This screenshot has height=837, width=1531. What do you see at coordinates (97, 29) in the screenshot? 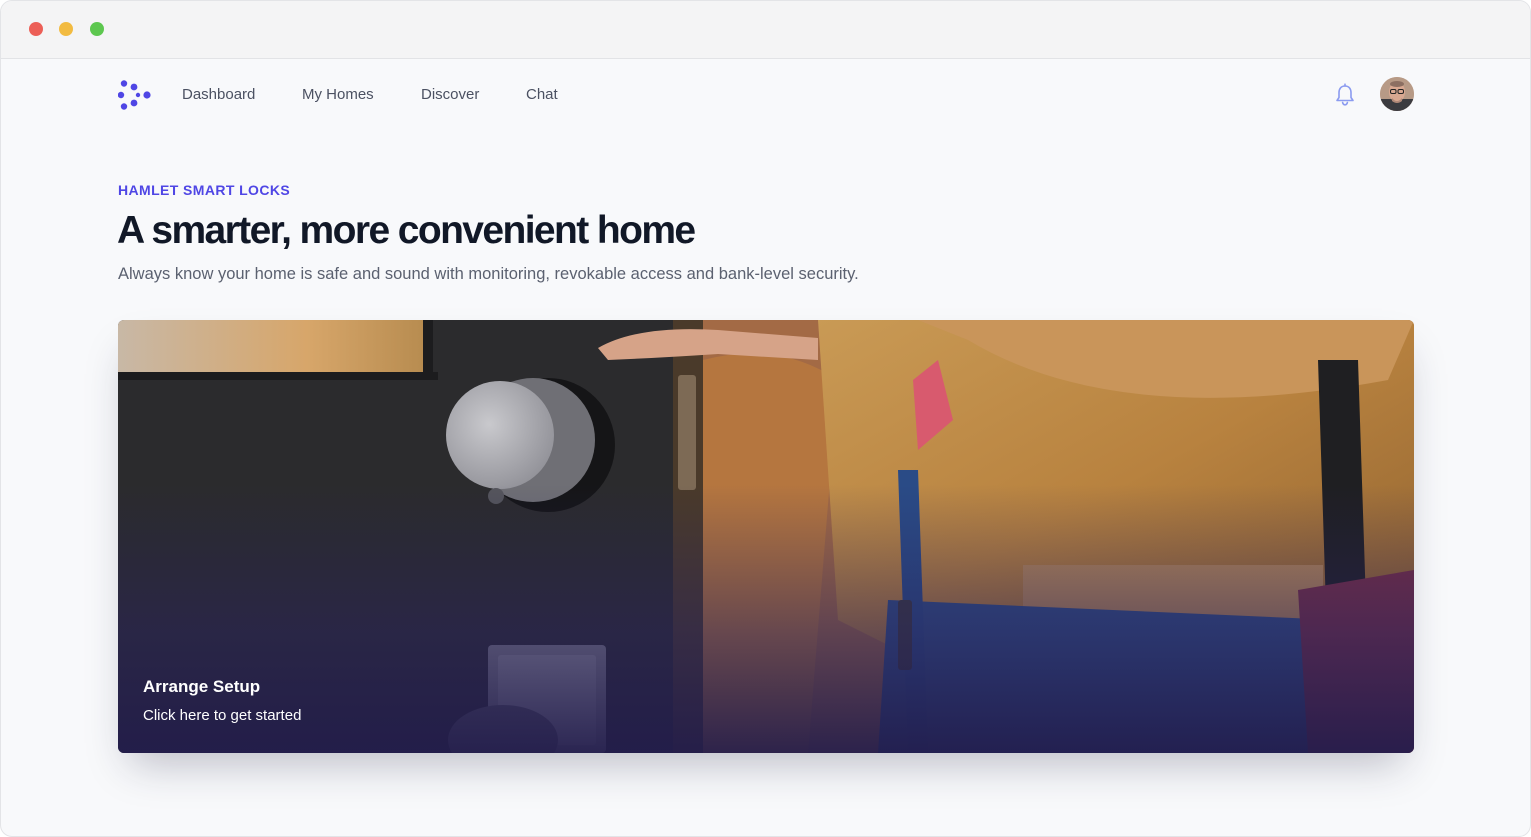
I see `maximize-window-button` at bounding box center [97, 29].